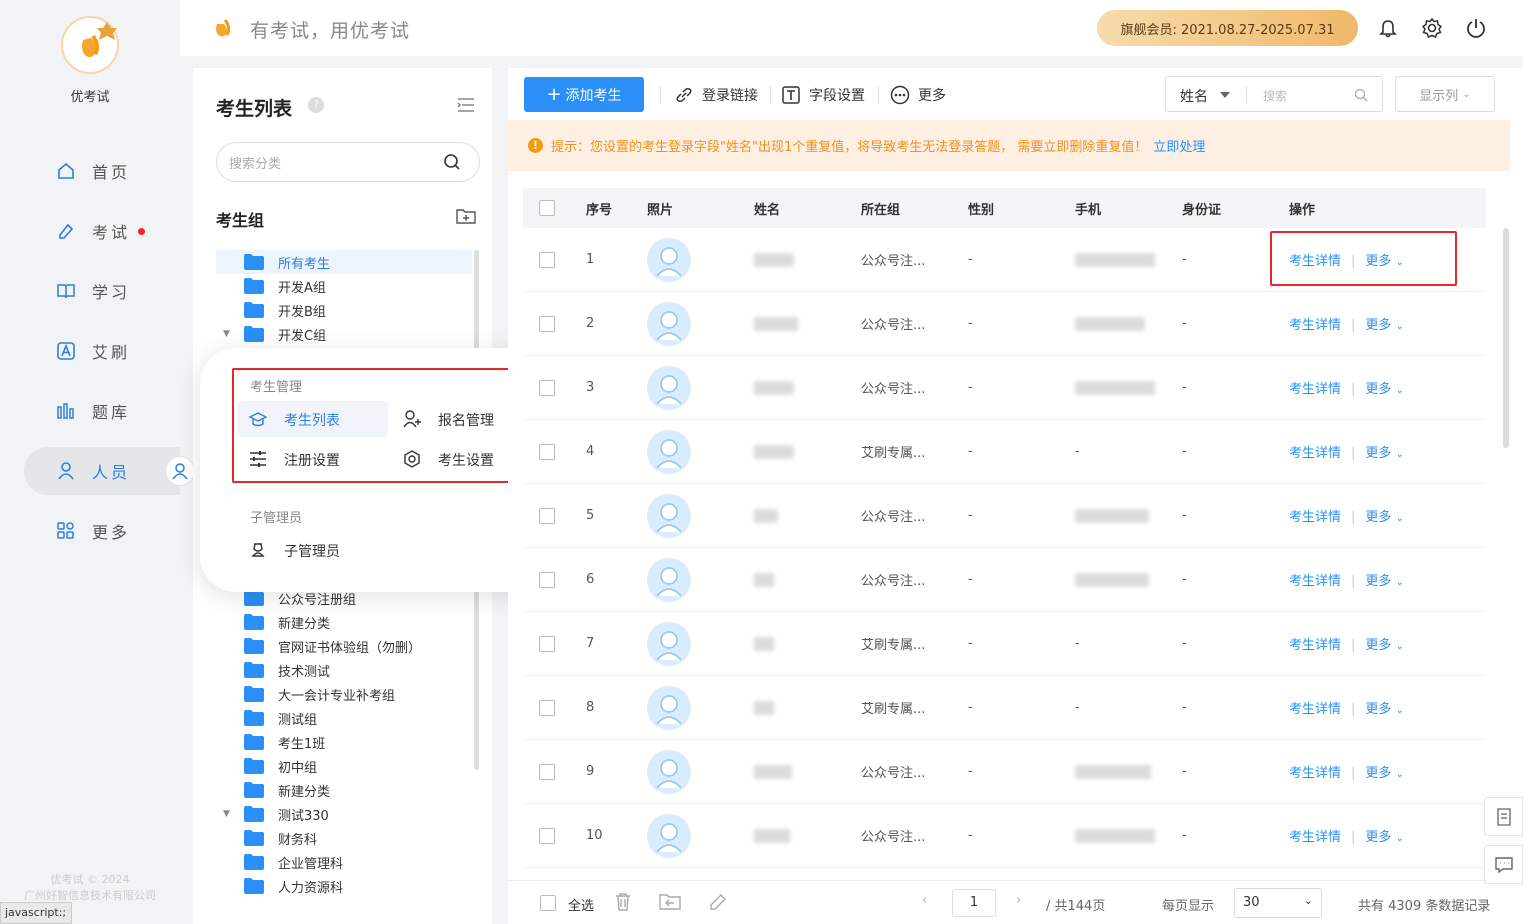 The image size is (1523, 924). Describe the element at coordinates (718, 902) in the screenshot. I see `edit-icon` at that location.